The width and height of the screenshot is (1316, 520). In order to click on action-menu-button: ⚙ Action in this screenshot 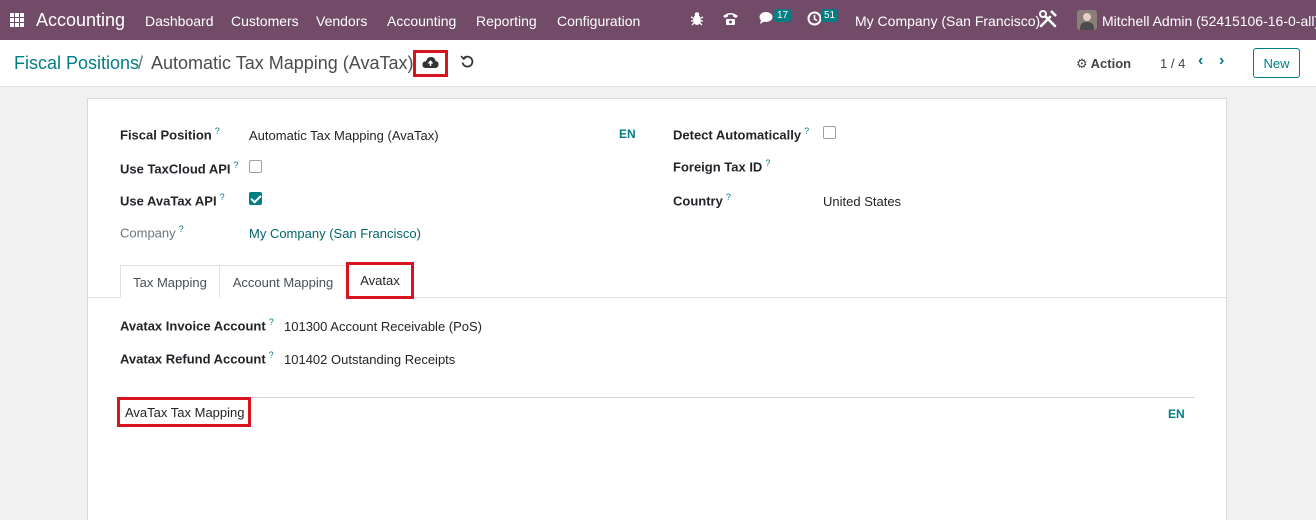, I will do `click(1103, 64)`.